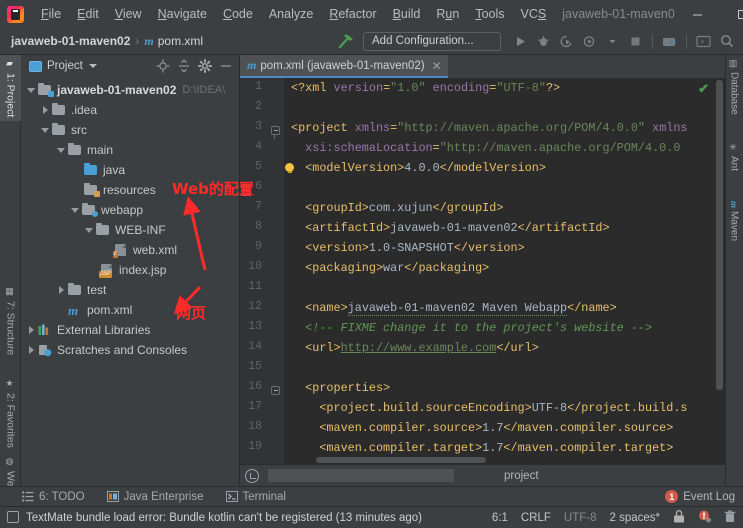 The image size is (743, 528). Describe the element at coordinates (182, 14) in the screenshot. I see `menu-item-navigate: Navigate` at that location.